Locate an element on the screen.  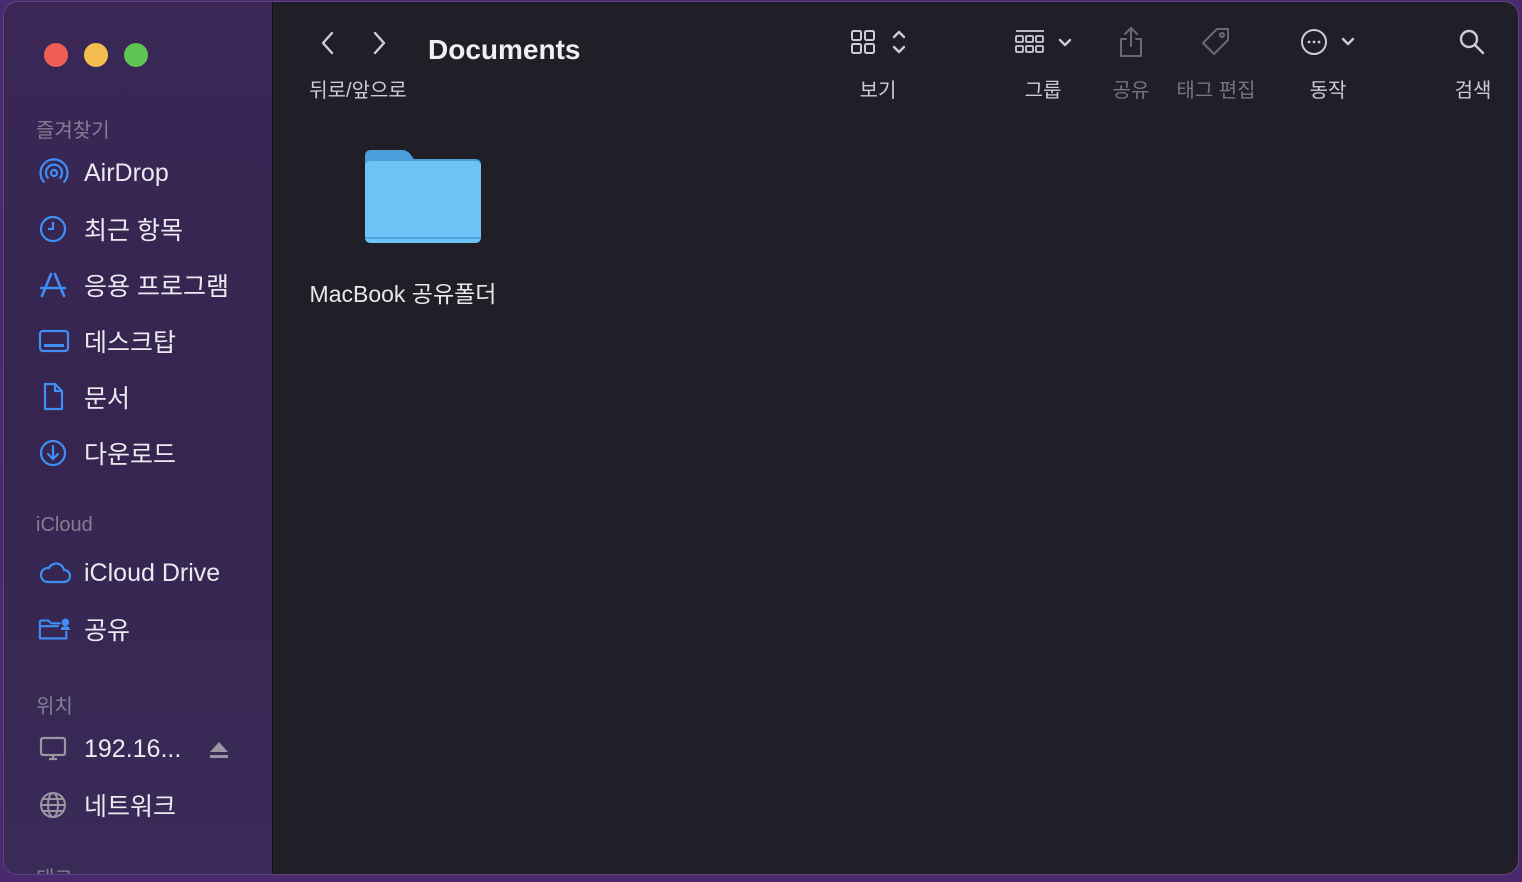
sidebar-item-downloads: 다운로드 is located at coordinates (107, 453).